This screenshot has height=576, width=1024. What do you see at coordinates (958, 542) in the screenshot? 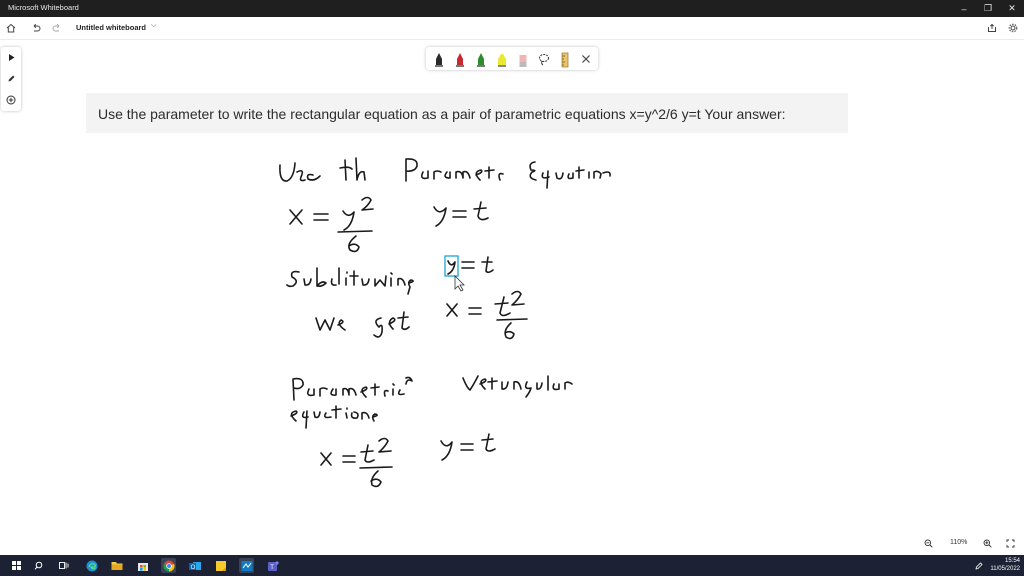
I see `zoom-level: 110%` at bounding box center [958, 542].